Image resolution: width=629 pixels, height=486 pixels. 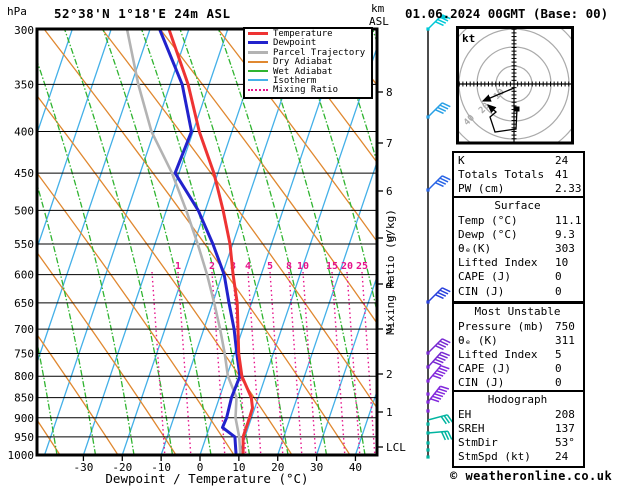 I want to click on lcl-label: LCL, so click(x=396, y=447).